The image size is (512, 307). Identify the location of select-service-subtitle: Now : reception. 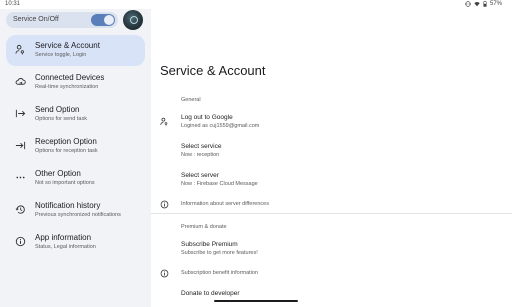
(200, 155).